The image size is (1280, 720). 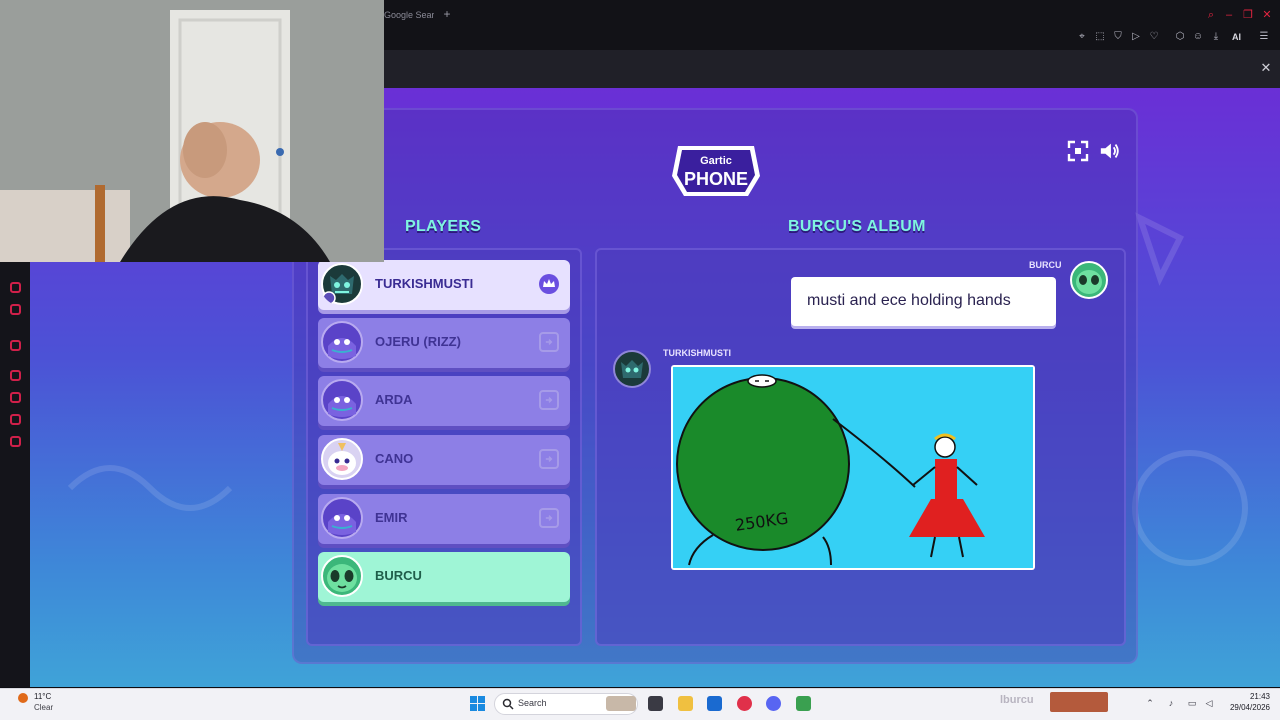 I want to click on app-icon, so click(x=803, y=703).